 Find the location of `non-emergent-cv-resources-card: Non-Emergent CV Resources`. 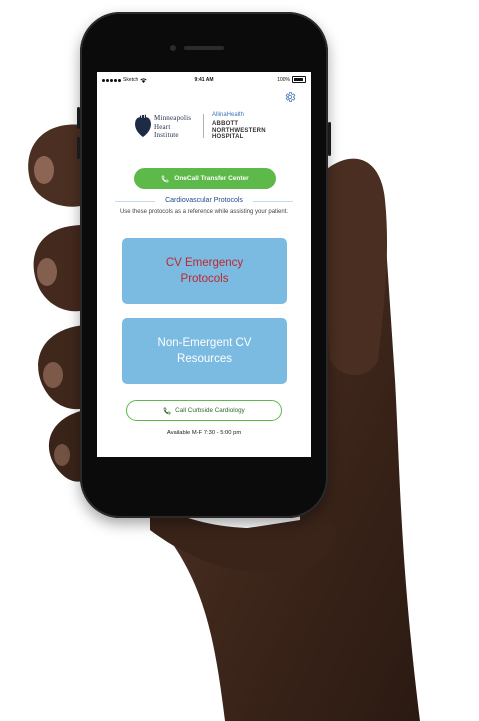

non-emergent-cv-resources-card: Non-Emergent CV Resources is located at coordinates (204, 351).